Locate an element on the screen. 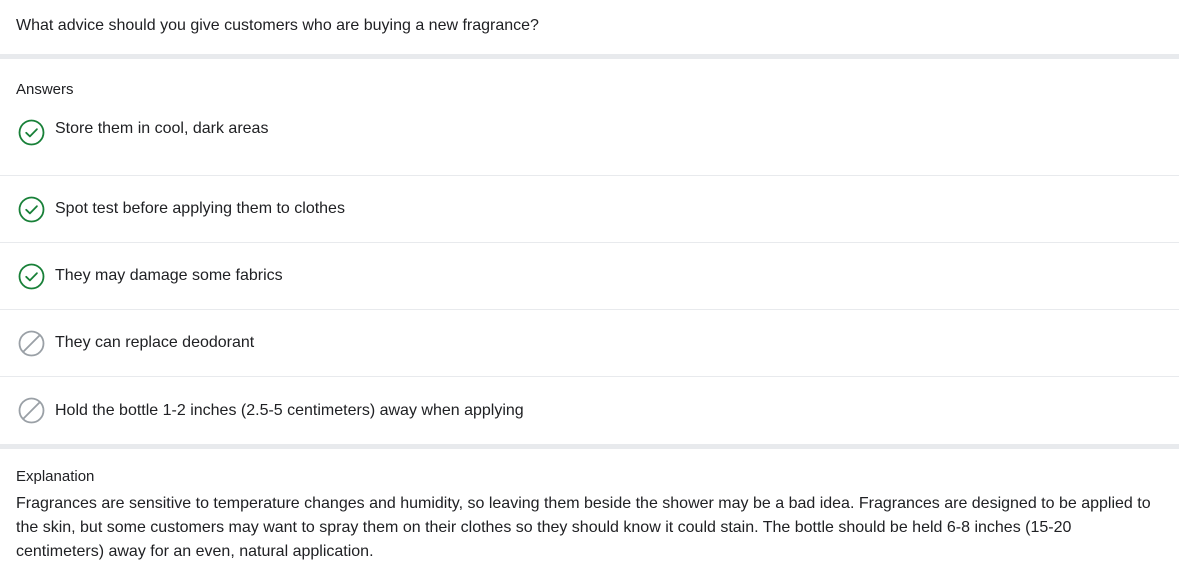 Image resolution: width=1179 pixels, height=577 pixels. answer-item: They may damage some fabrics is located at coordinates (589, 276).